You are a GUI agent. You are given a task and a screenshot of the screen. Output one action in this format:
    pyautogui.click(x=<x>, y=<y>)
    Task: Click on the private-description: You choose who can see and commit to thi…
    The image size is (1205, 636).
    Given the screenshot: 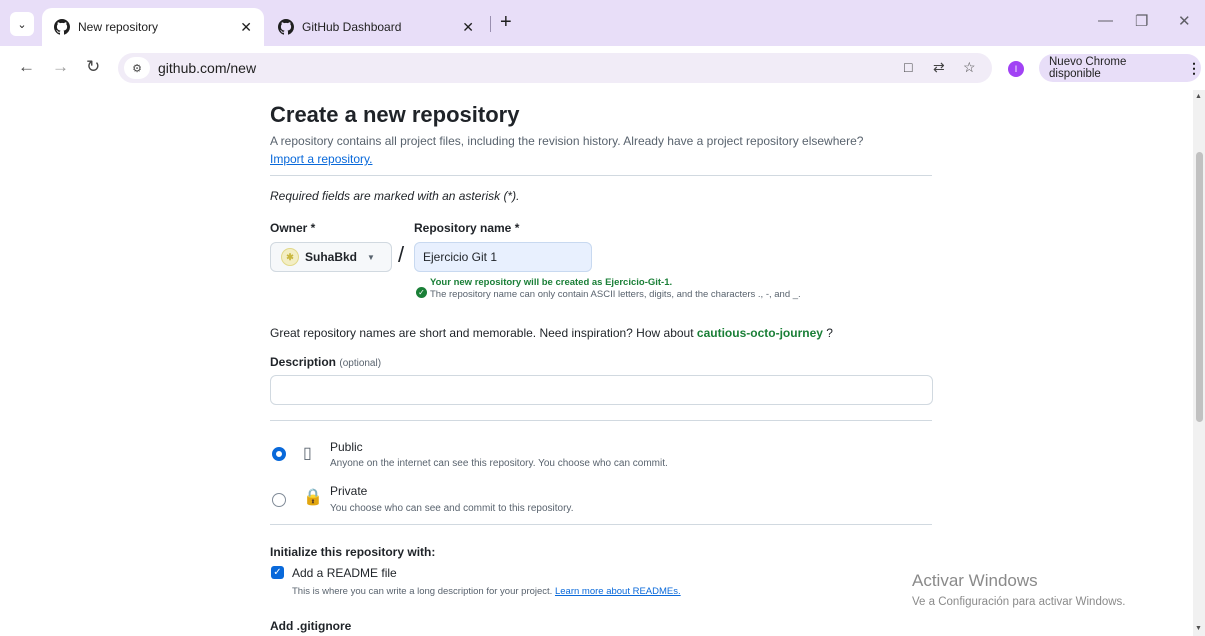 What is the action you would take?
    pyautogui.click(x=452, y=508)
    